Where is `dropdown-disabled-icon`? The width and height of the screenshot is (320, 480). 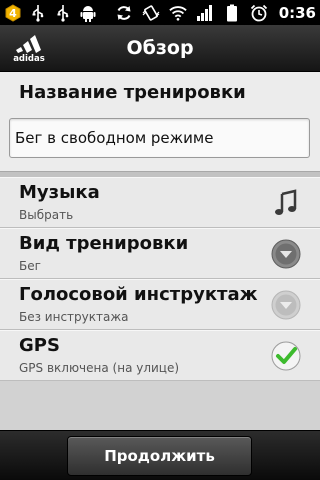
dropdown-disabled-icon is located at coordinates (286, 305).